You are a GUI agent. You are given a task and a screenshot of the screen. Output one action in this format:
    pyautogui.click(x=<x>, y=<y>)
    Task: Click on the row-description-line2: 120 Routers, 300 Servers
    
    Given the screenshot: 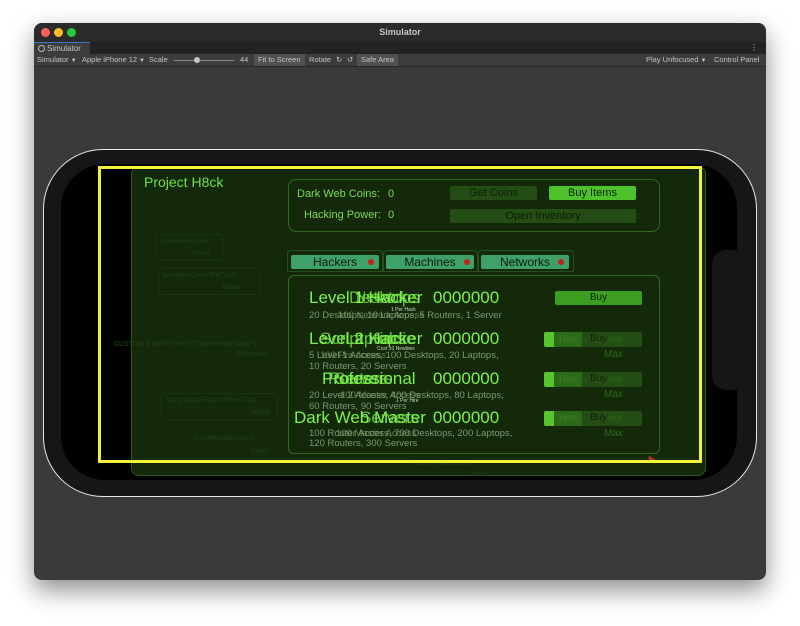 What is the action you would take?
    pyautogui.click(x=363, y=443)
    